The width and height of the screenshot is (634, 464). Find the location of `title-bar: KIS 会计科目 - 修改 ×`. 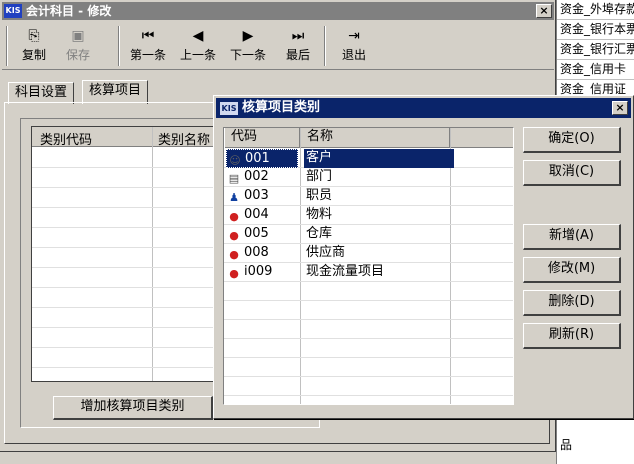

title-bar: KIS 会计科目 - 修改 × is located at coordinates (278, 11).